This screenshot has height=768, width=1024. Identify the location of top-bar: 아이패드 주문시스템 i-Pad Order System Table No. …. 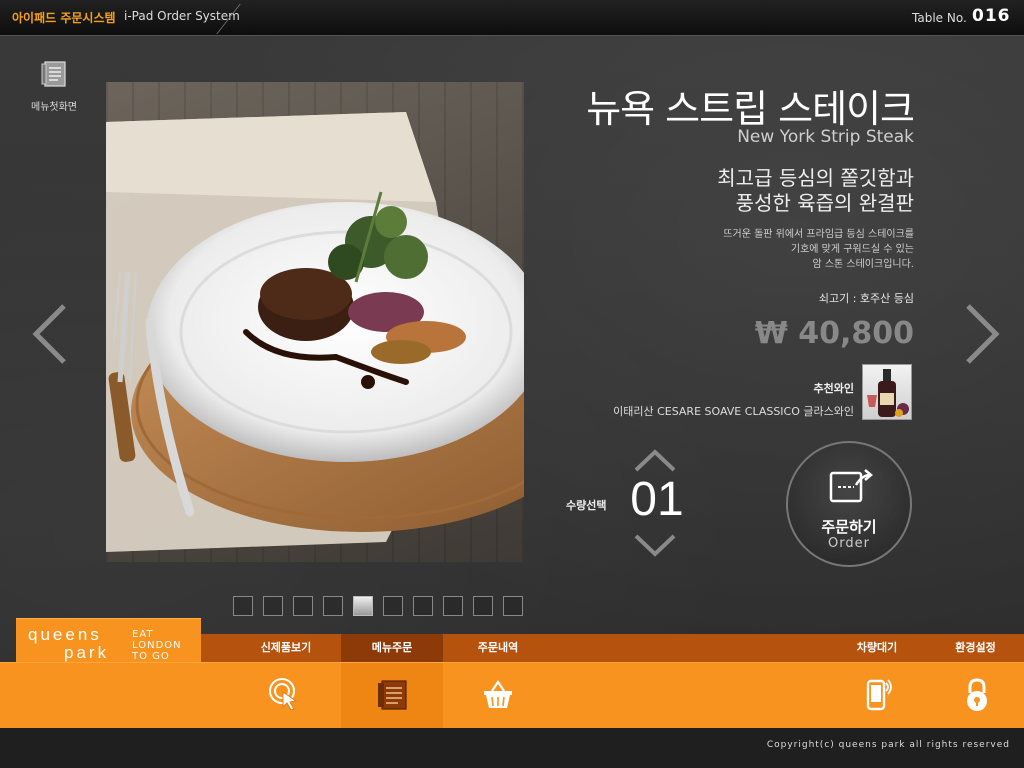
(512, 18).